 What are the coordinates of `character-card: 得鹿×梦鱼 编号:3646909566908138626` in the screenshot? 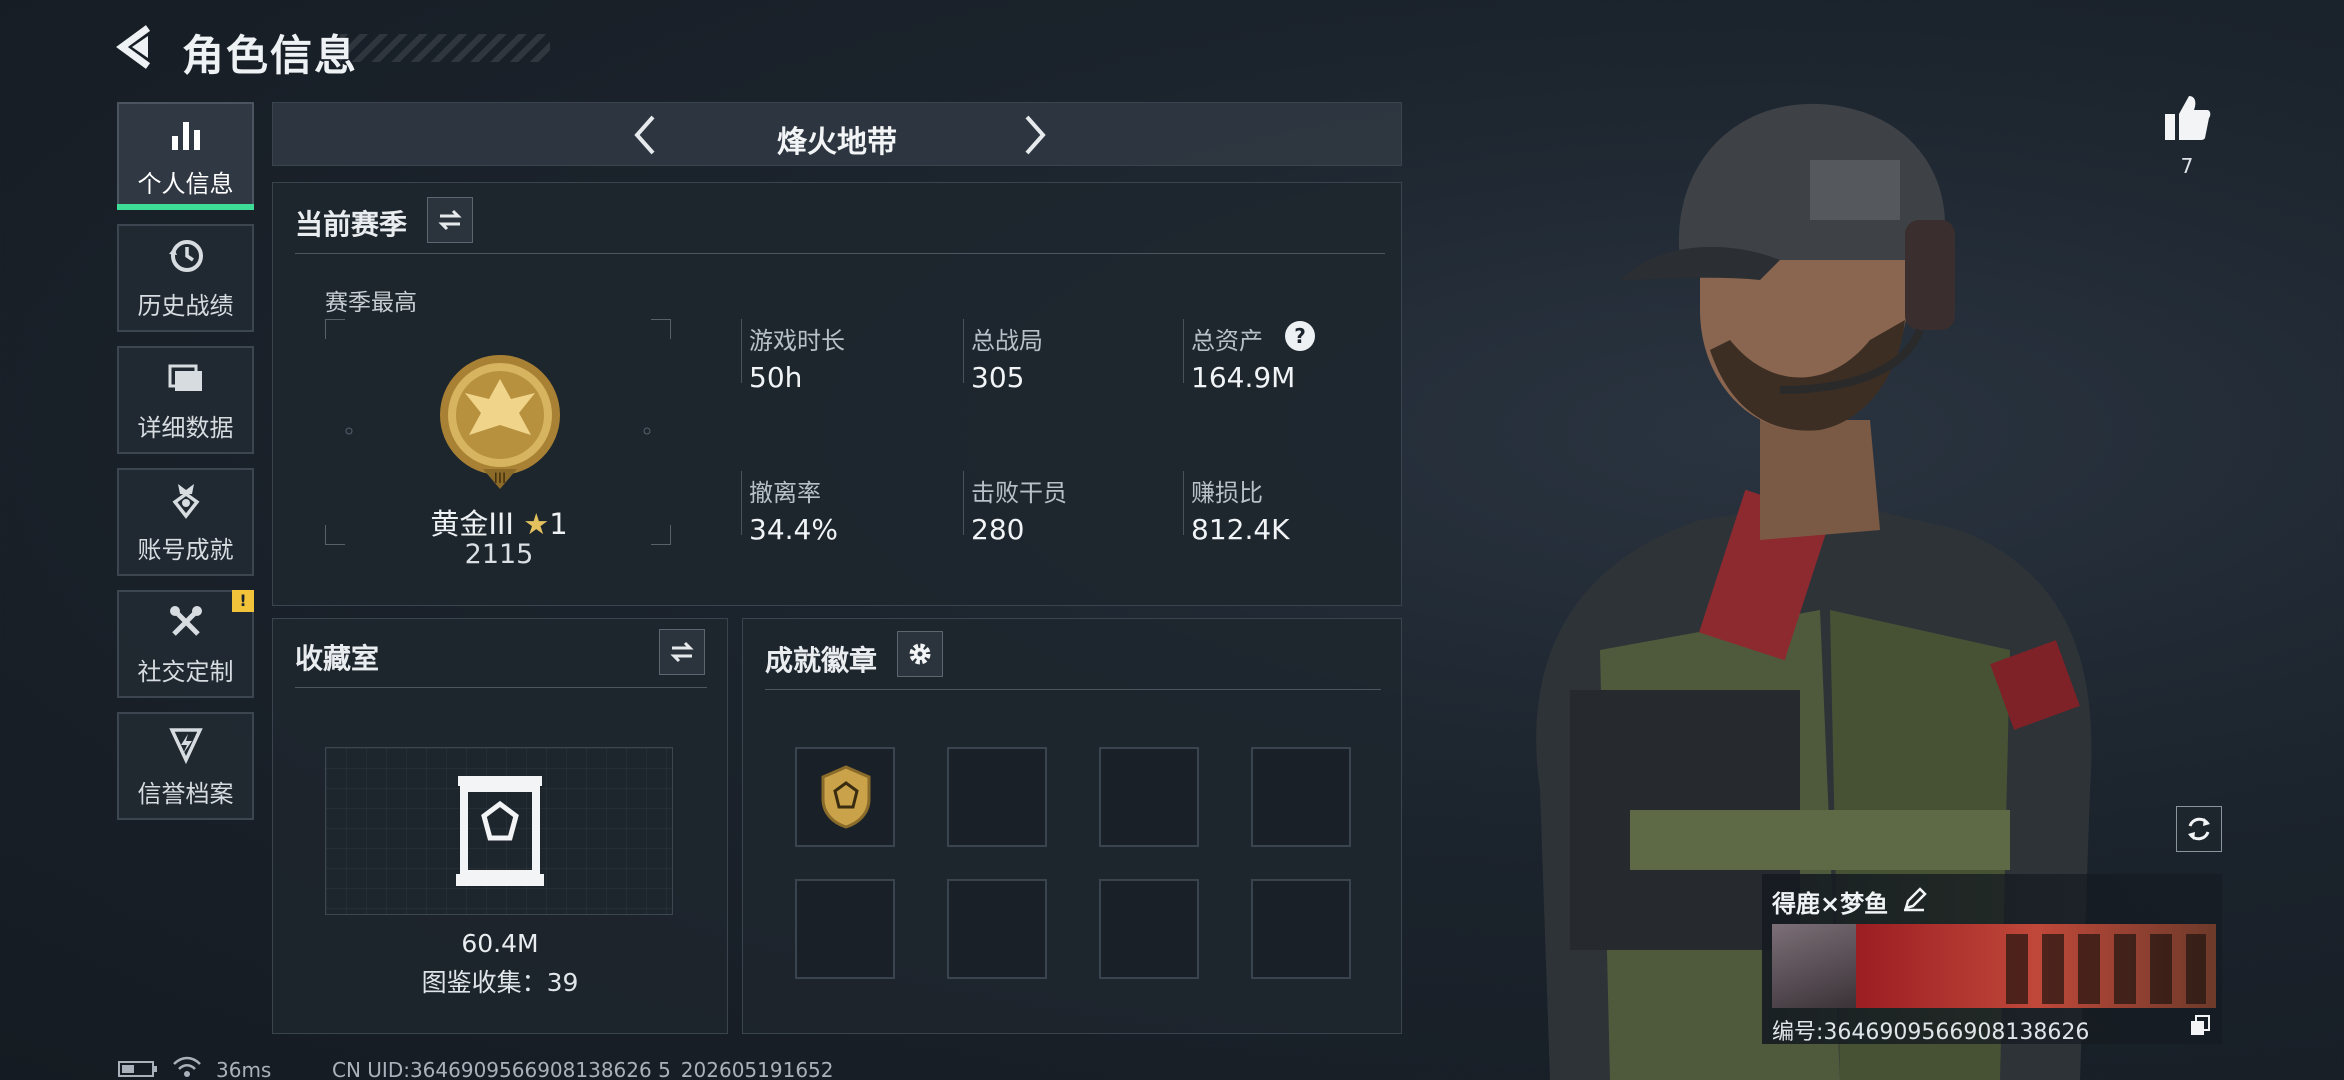 It's located at (1992, 959).